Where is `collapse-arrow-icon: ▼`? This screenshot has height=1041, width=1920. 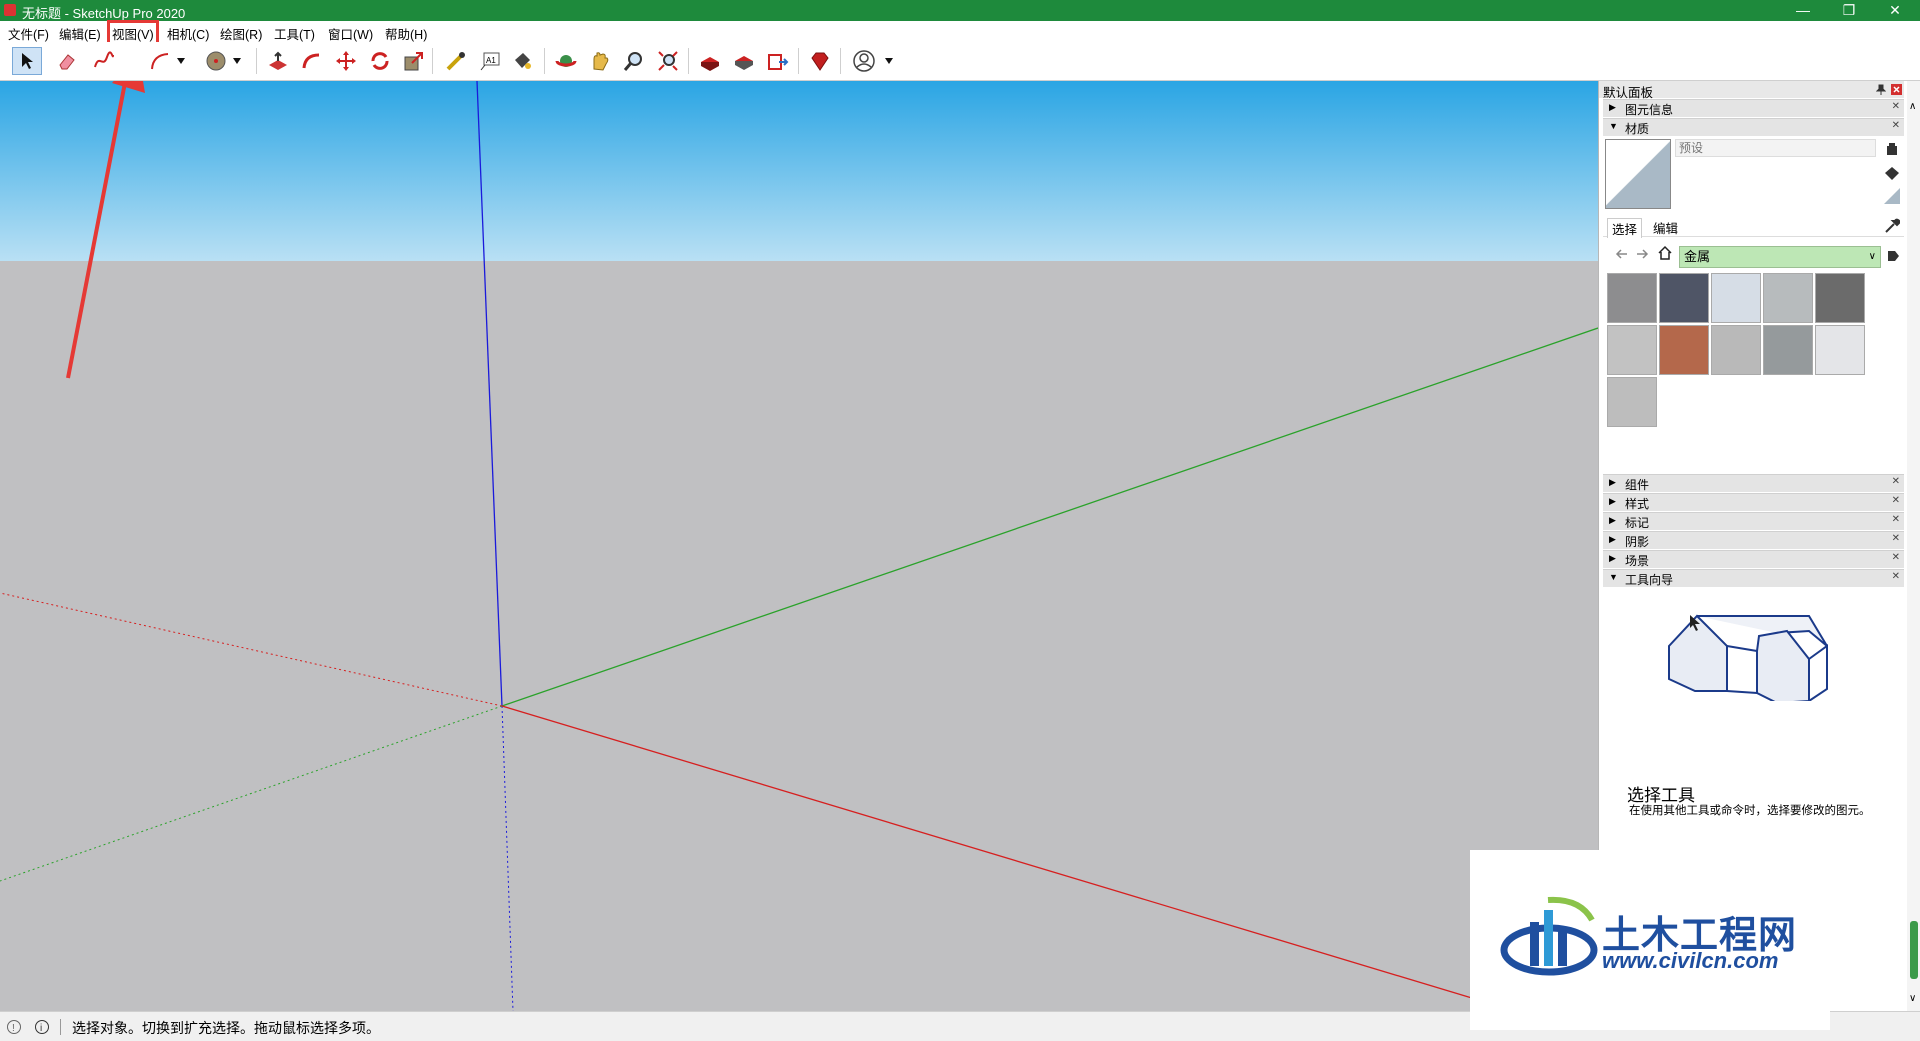
collapse-arrow-icon: ▼ is located at coordinates (1613, 126).